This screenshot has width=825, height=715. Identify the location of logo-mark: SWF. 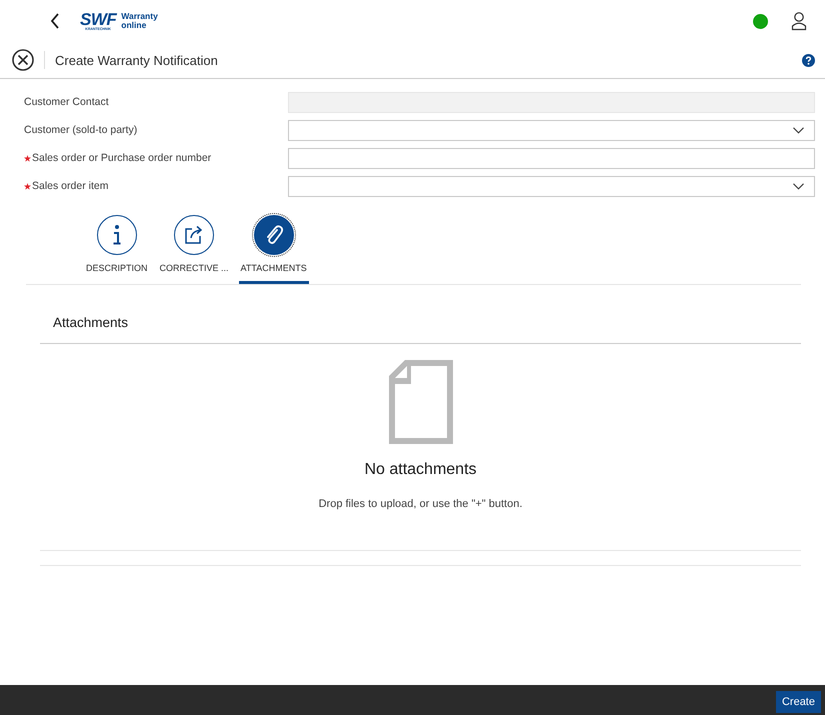
(98, 19).